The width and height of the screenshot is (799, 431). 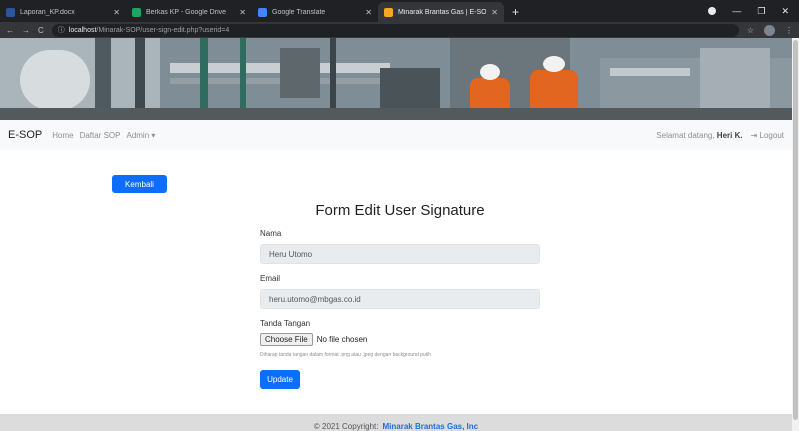 I want to click on tab-translate: Google Translate ✕, so click(x=315, y=12).